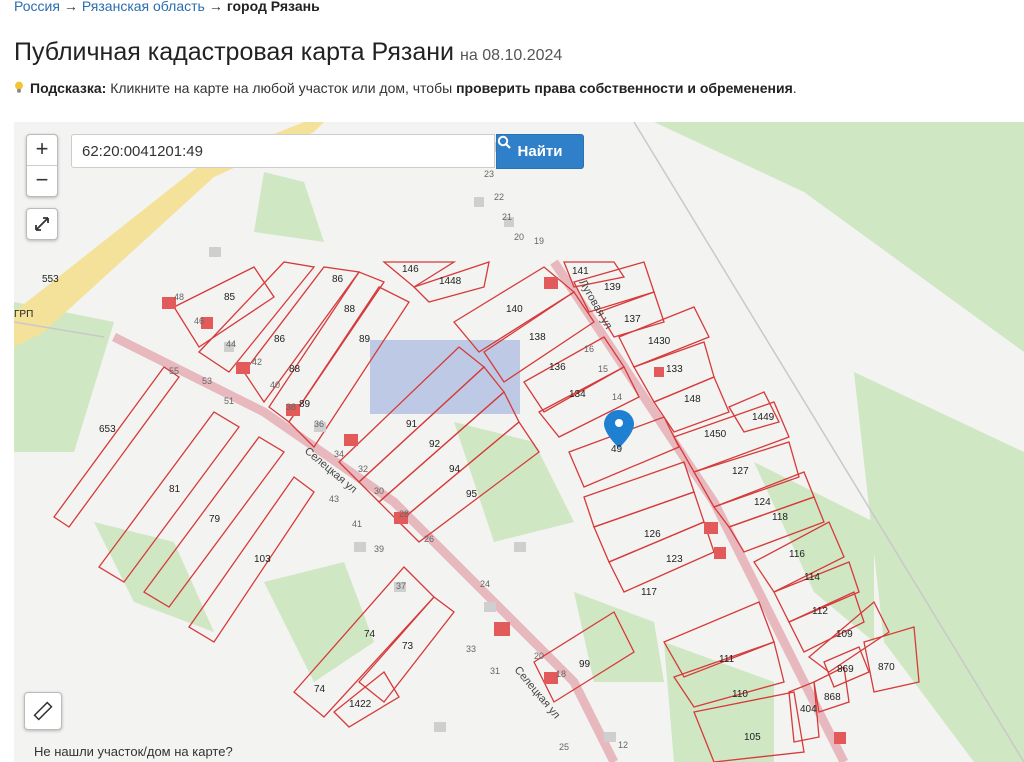  I want to click on parcel-label: 1448, so click(450, 281).